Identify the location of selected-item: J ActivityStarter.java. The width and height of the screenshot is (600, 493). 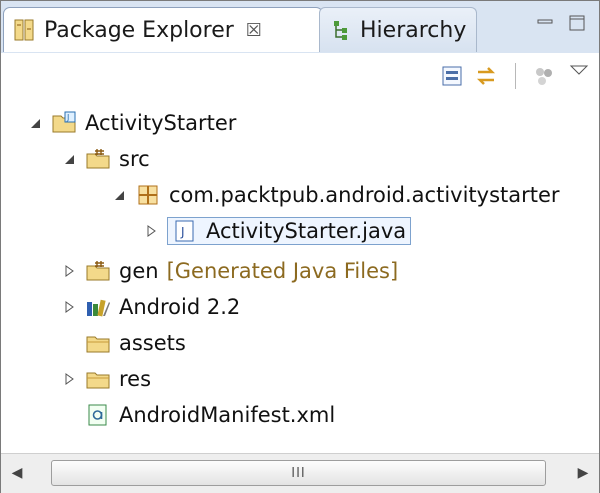
(289, 231).